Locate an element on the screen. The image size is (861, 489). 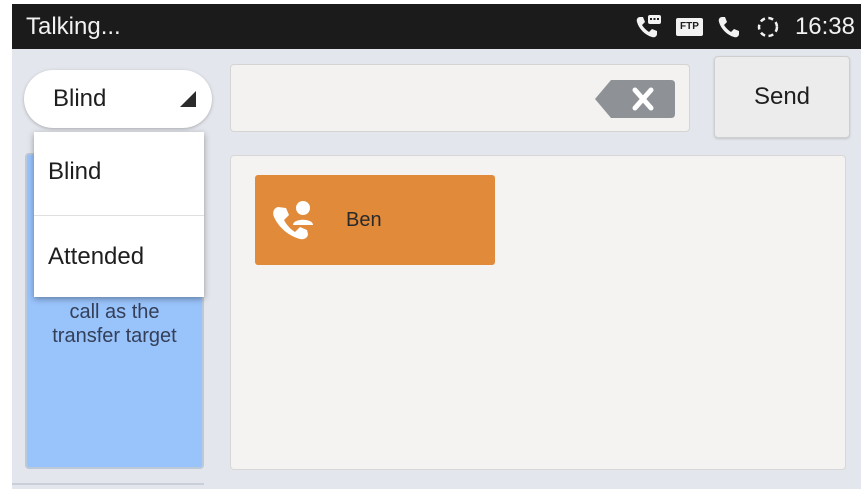
call-contact-icon is located at coordinates (294, 223).